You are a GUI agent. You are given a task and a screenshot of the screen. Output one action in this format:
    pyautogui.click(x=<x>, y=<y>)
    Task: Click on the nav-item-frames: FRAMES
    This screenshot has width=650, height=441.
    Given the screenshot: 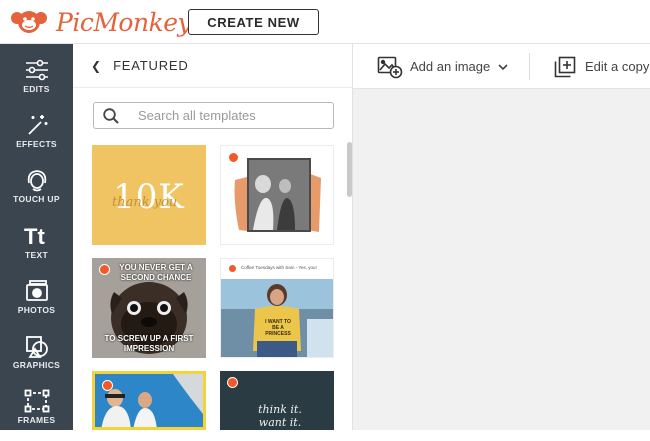 What is the action you would take?
    pyautogui.click(x=36, y=415)
    